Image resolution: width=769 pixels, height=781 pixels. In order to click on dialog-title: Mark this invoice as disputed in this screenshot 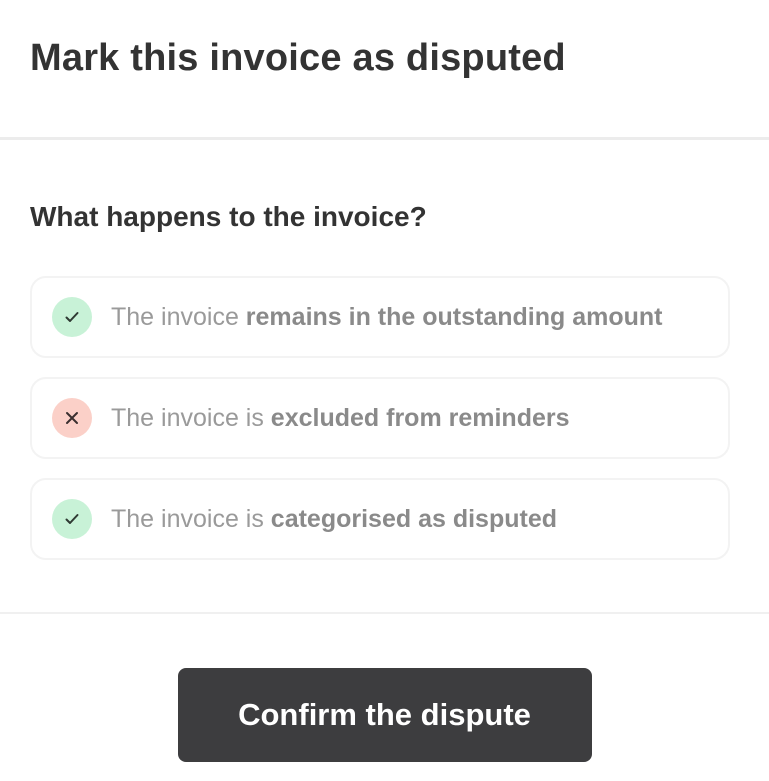, I will do `click(298, 58)`.